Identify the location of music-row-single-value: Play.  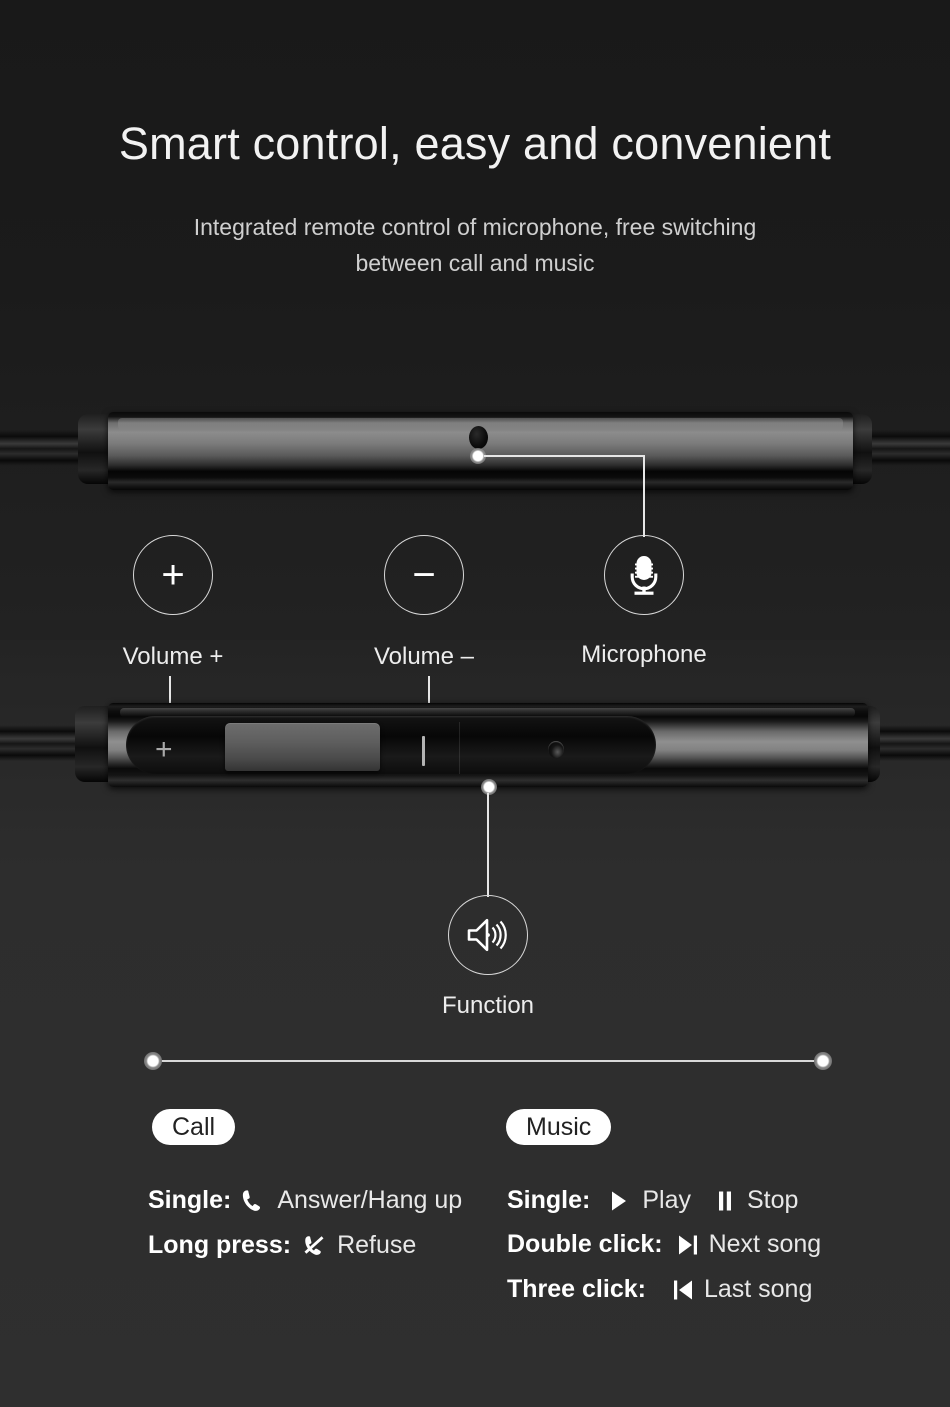
(666, 1200).